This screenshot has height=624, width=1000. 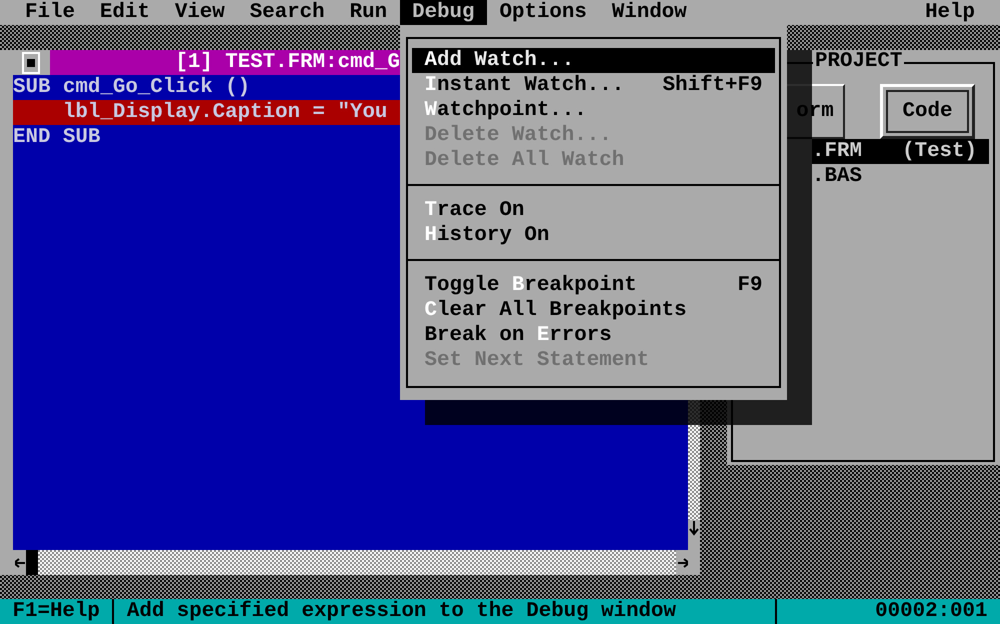 I want to click on menu-item: Edit, so click(x=124, y=12).